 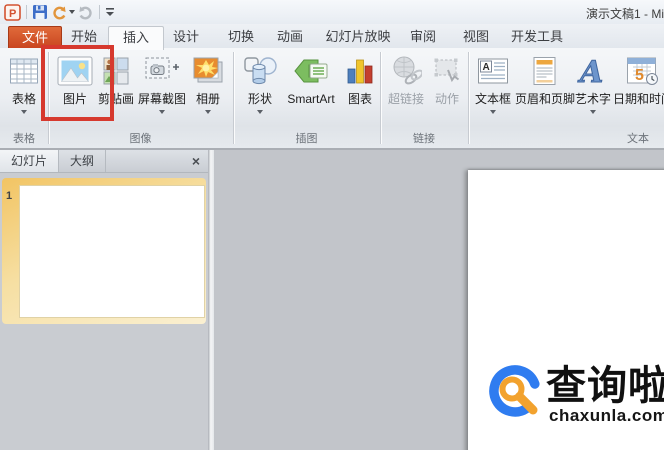 I want to click on wordart-icon: A, so click(x=593, y=71).